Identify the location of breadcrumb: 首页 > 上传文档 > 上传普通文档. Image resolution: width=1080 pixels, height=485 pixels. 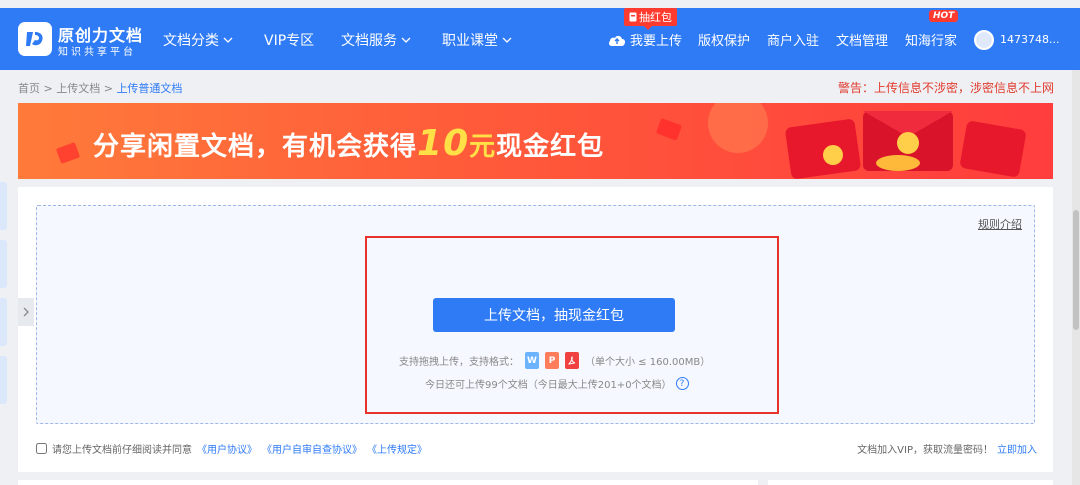
(100, 88).